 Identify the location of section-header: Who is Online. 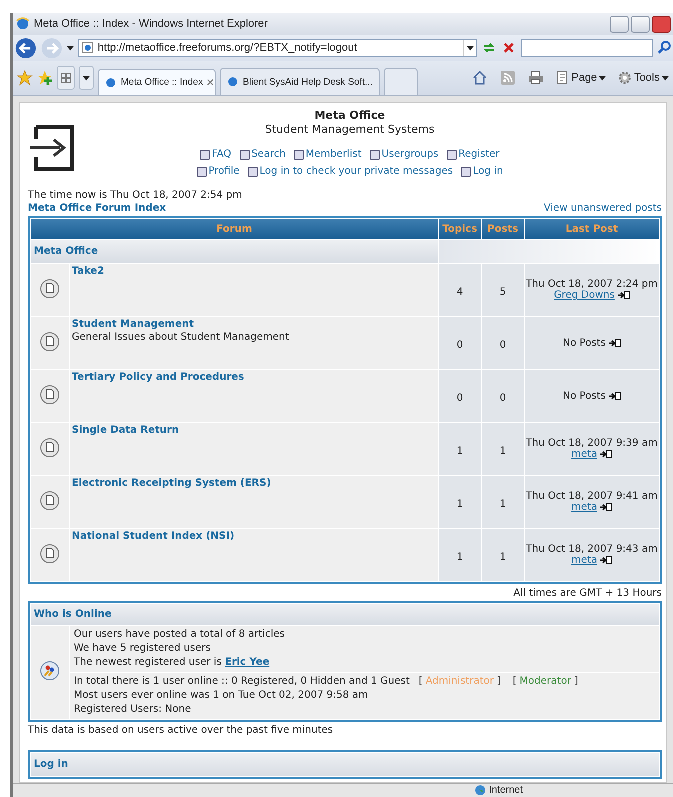
(345, 614).